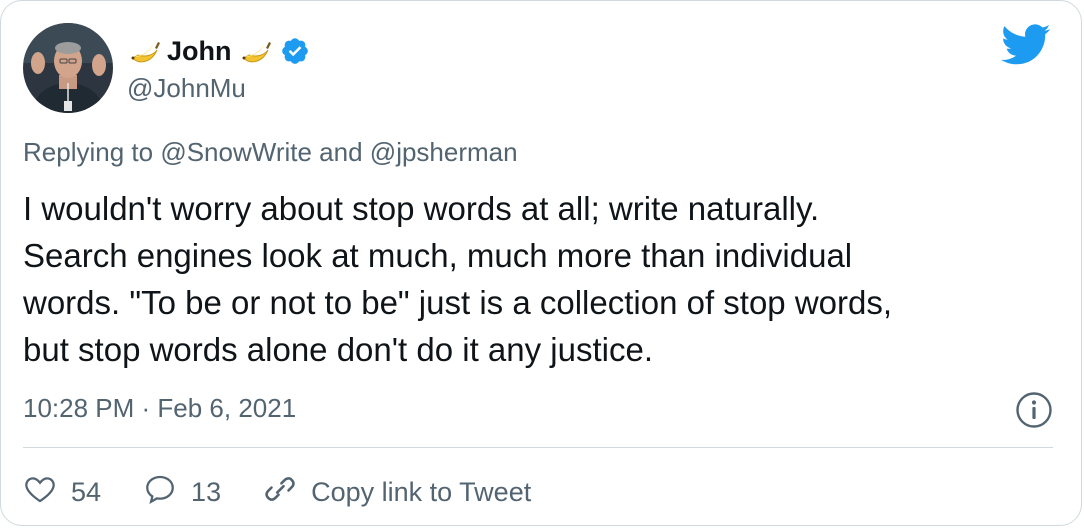 Image resolution: width=1084 pixels, height=528 pixels. I want to click on reply-count: 13, so click(206, 491).